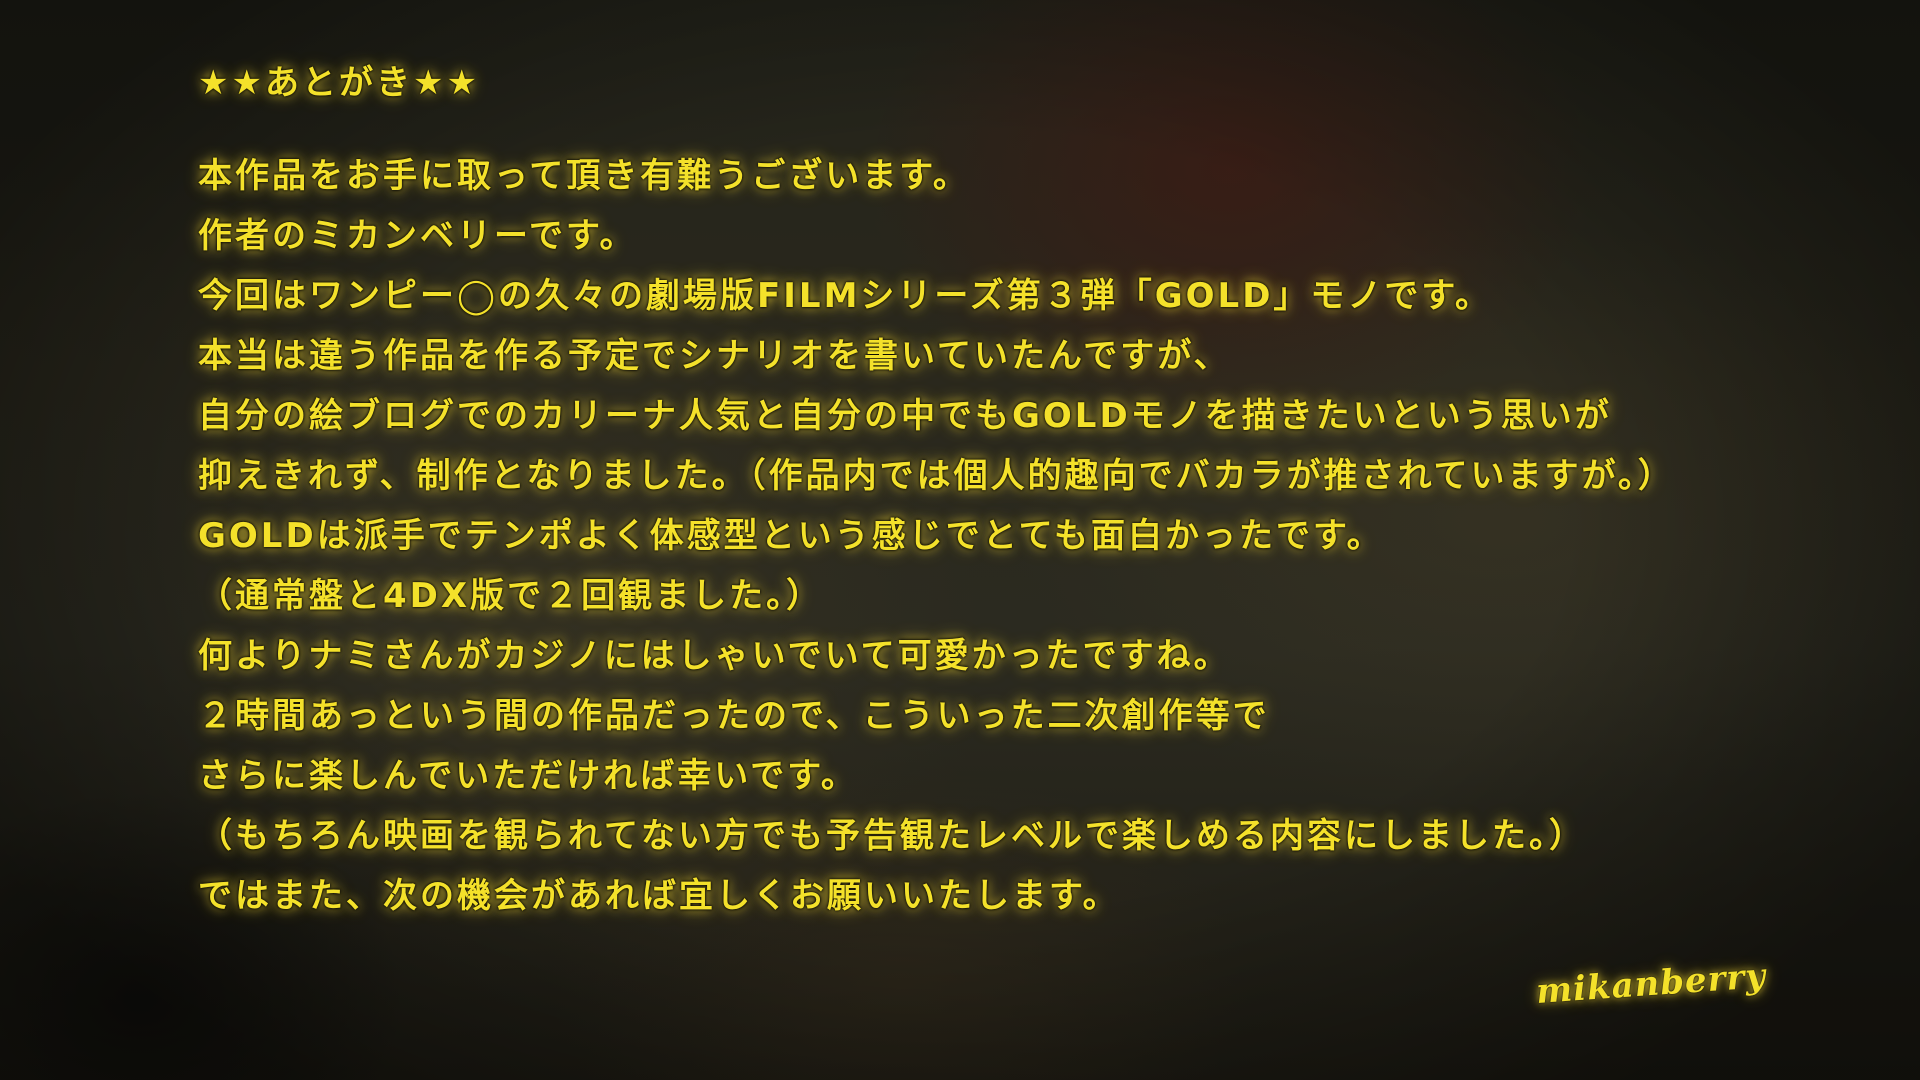 The height and width of the screenshot is (1080, 1920). What do you see at coordinates (714, 356) in the screenshot?
I see `afterword-line: 本当は違う作品を作る予定でシナリオを書いていたんですが、` at bounding box center [714, 356].